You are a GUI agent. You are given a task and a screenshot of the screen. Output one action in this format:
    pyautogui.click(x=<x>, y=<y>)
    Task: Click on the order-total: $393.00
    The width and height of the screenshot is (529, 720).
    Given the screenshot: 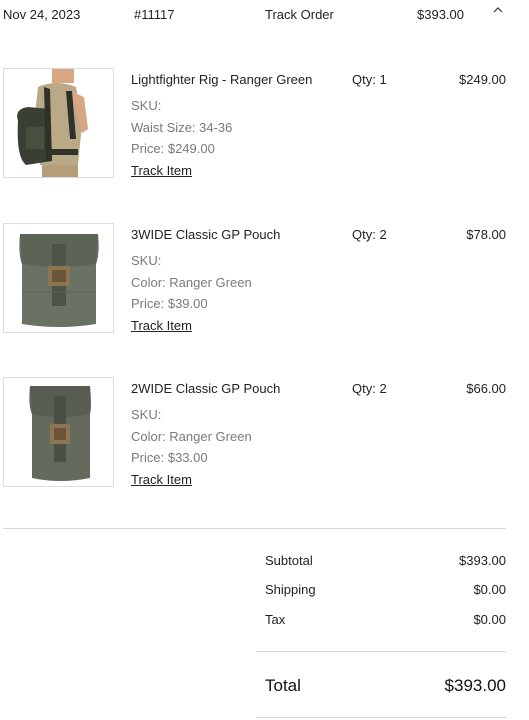 What is the action you would take?
    pyautogui.click(x=440, y=14)
    